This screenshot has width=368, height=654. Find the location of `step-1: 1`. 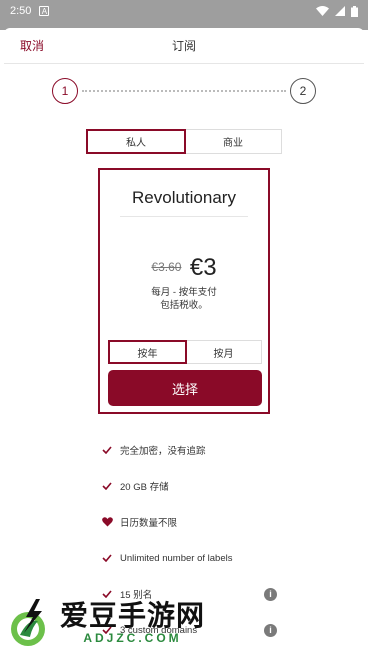

step-1: 1 is located at coordinates (65, 91).